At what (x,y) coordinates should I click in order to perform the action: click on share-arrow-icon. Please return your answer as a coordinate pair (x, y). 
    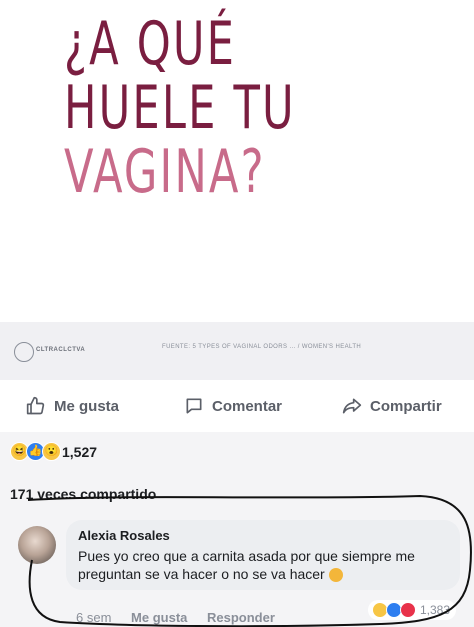
    Looking at the image, I should click on (352, 406).